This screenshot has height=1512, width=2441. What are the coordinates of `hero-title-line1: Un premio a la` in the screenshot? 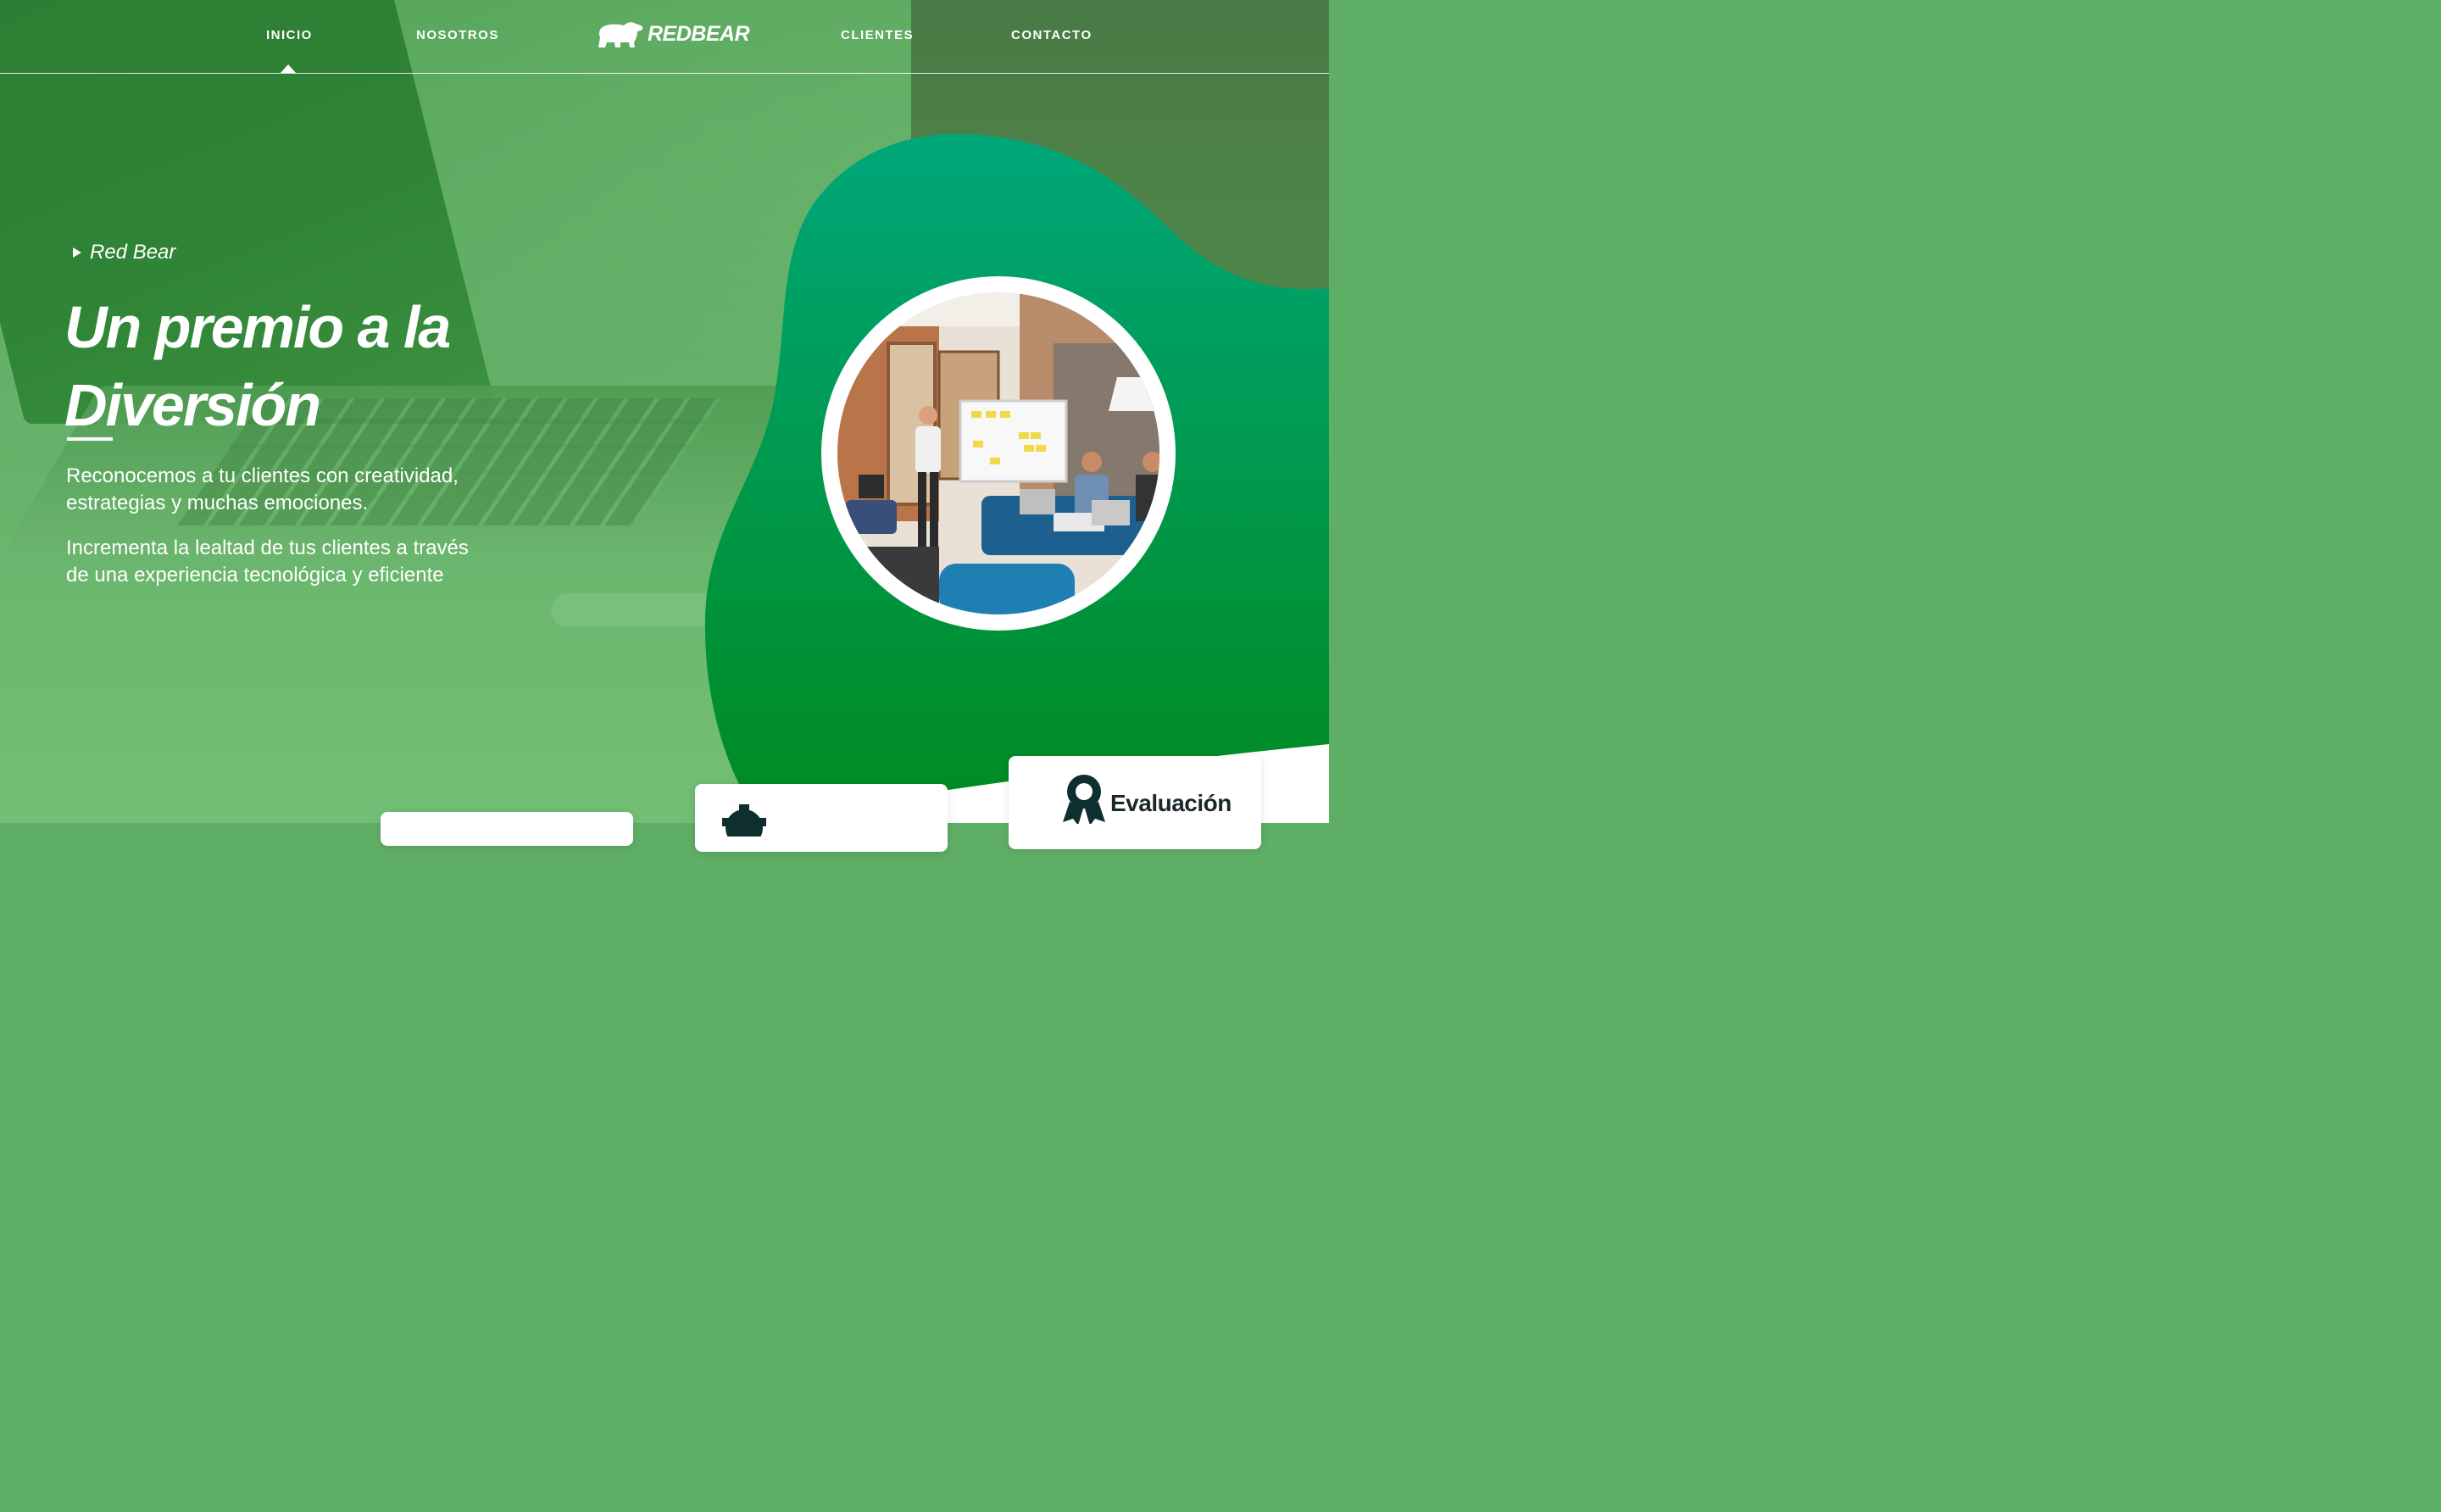 It's located at (258, 327).